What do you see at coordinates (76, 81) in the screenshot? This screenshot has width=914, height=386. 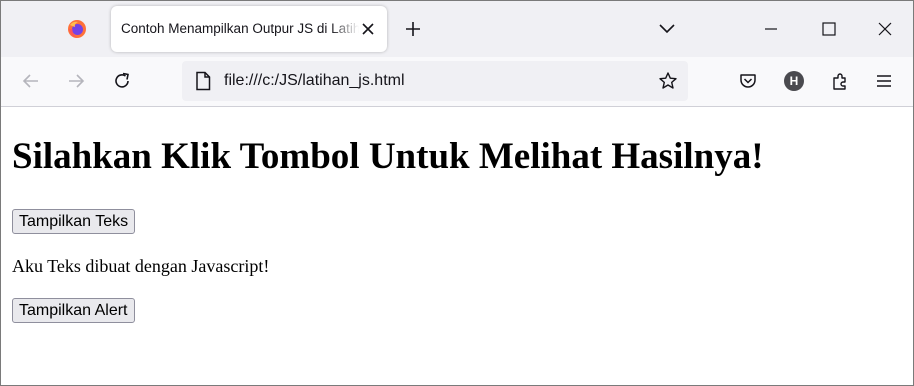 I see `arrow-right-icon` at bounding box center [76, 81].